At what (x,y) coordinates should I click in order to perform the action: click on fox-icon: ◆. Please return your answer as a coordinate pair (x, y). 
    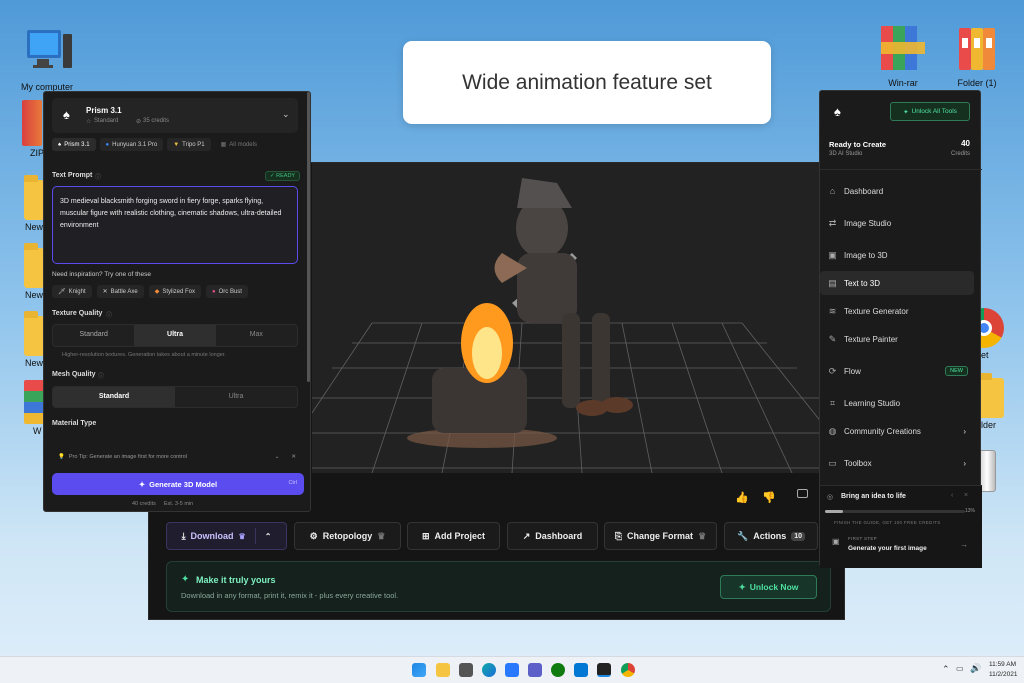
    Looking at the image, I should click on (157, 292).